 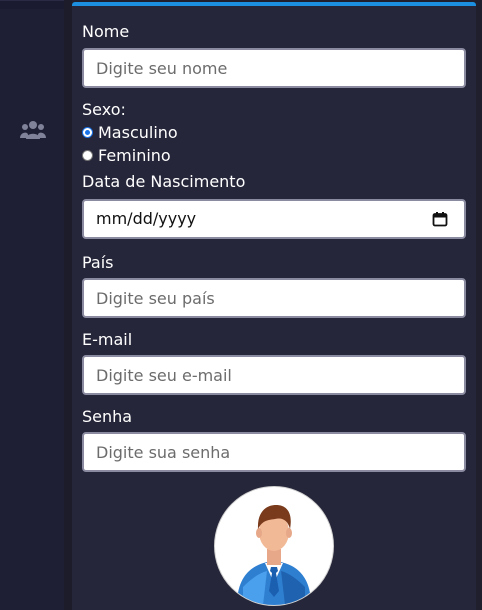 I want to click on nome-input, so click(x=274, y=68).